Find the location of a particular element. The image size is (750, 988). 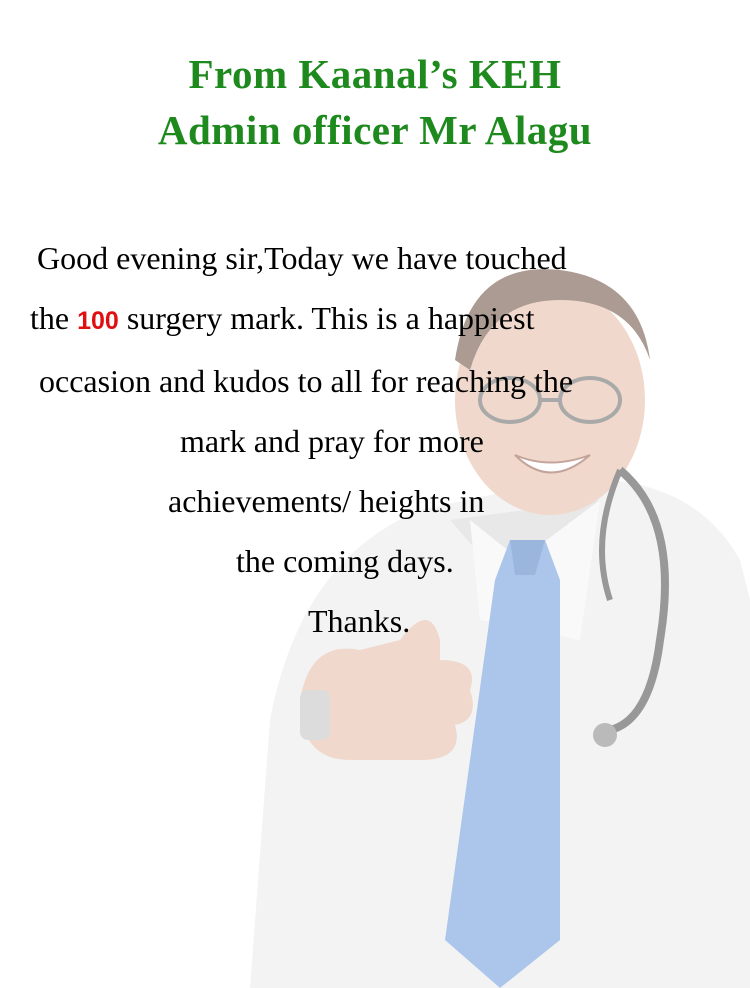

sign-off: Thanks. is located at coordinates (359, 621).